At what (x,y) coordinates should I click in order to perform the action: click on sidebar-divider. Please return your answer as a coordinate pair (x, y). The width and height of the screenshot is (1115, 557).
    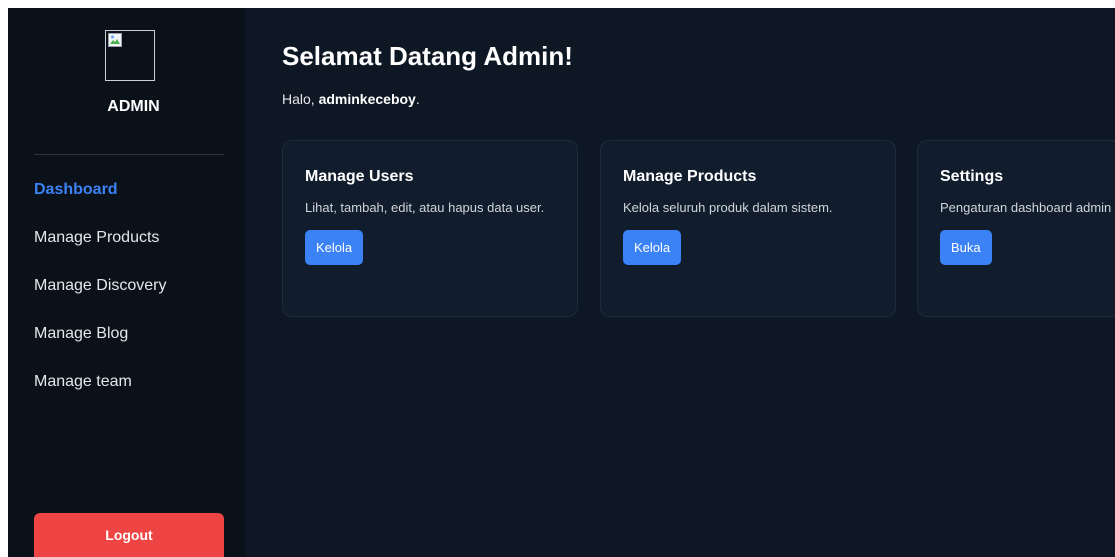
    Looking at the image, I should click on (129, 154).